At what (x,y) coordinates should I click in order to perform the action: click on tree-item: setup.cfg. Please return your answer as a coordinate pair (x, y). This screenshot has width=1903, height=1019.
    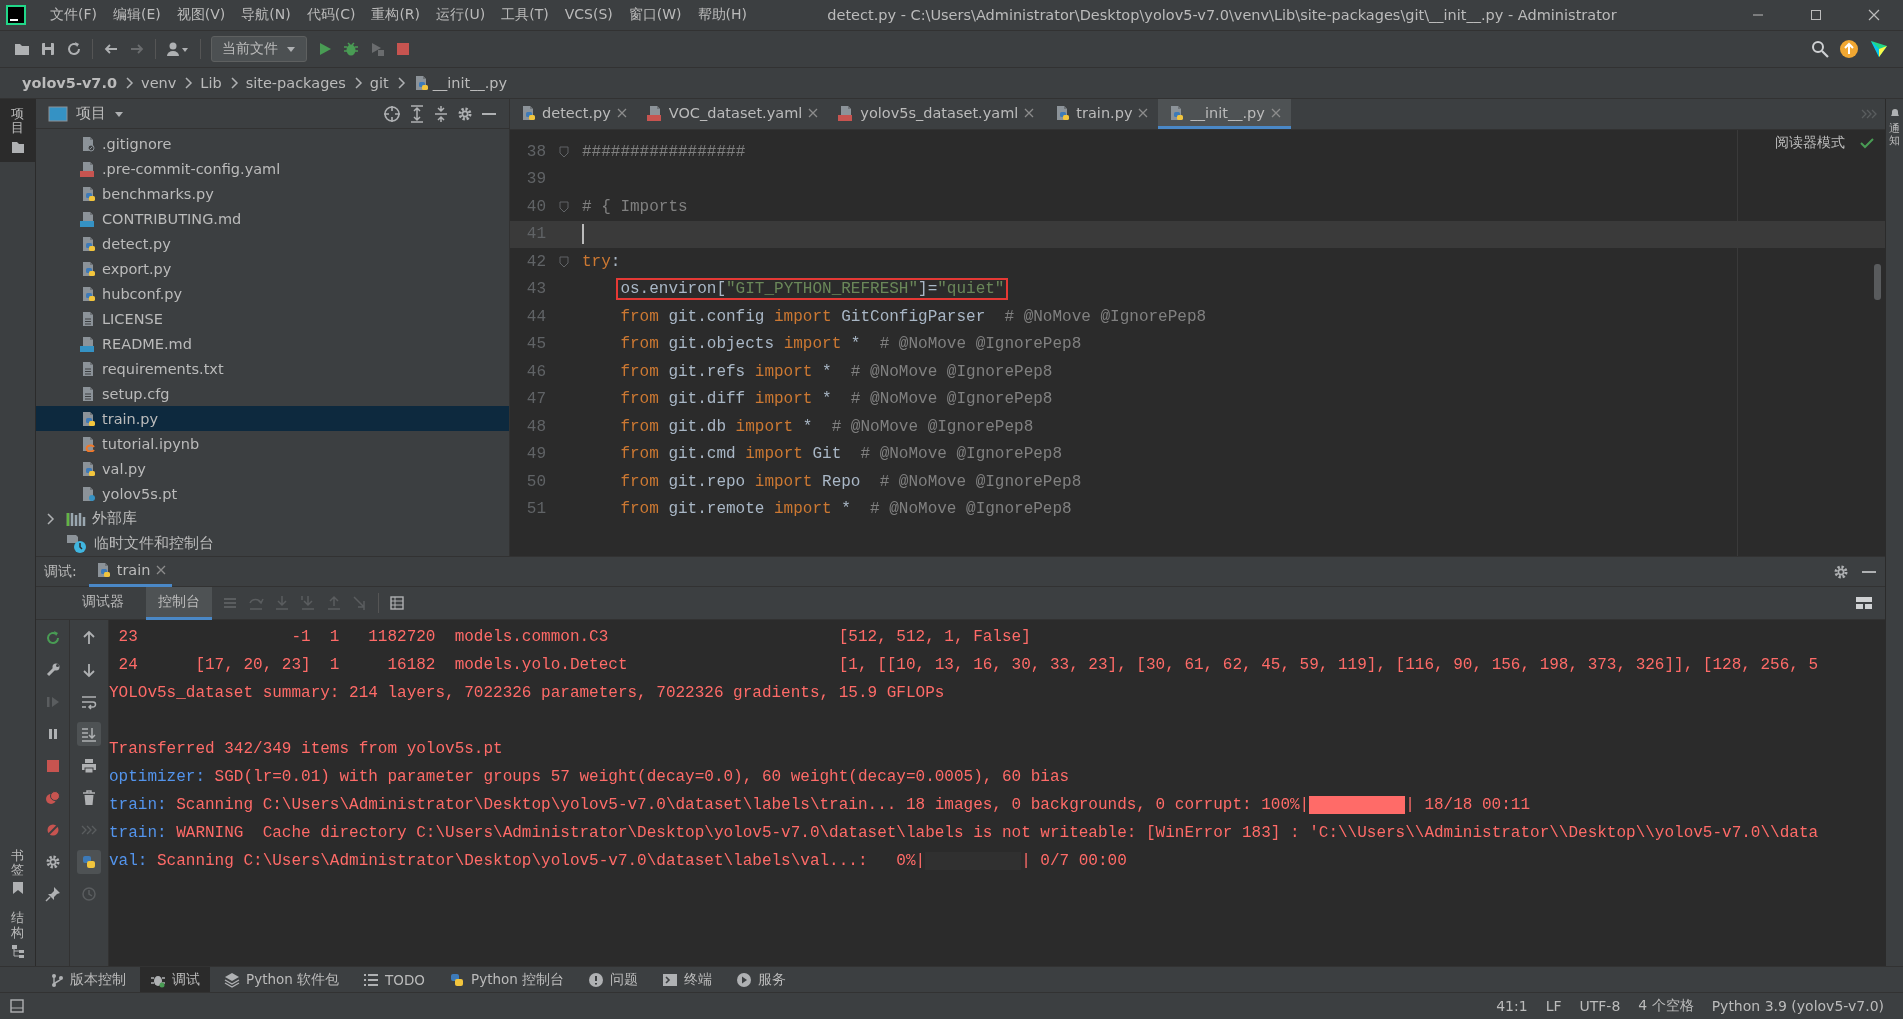
    Looking at the image, I should click on (272, 393).